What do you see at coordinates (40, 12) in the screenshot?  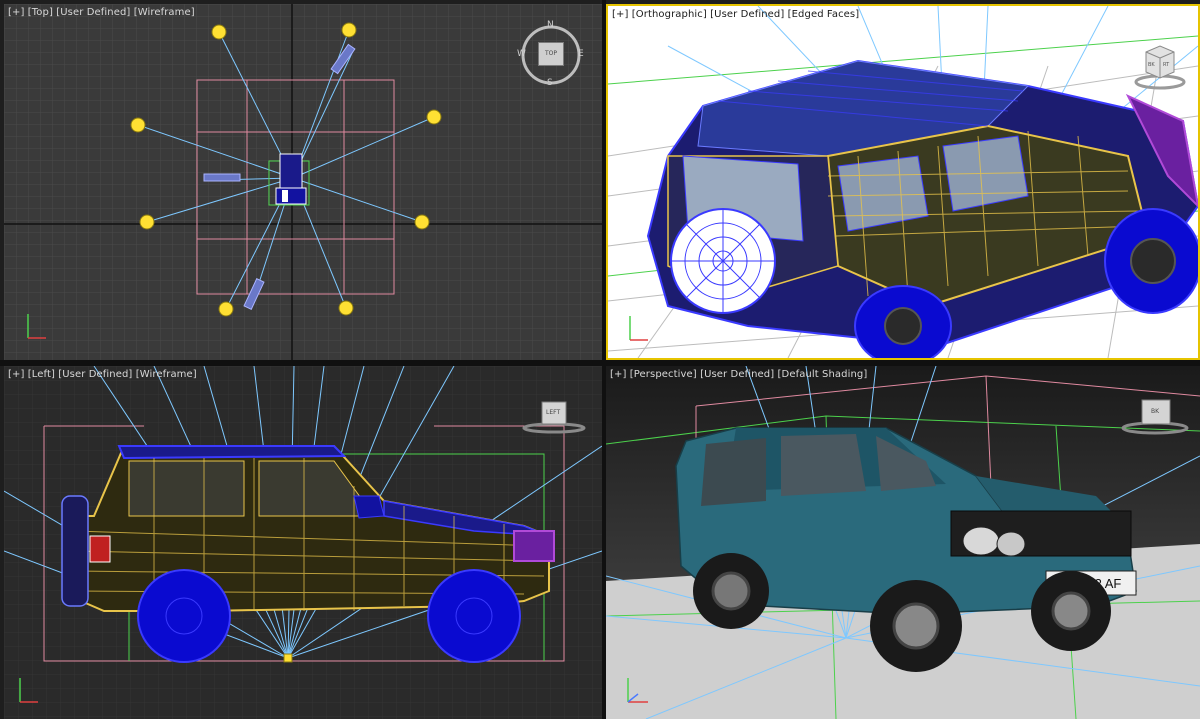 I see `viewport-point-of-view: [Top]` at bounding box center [40, 12].